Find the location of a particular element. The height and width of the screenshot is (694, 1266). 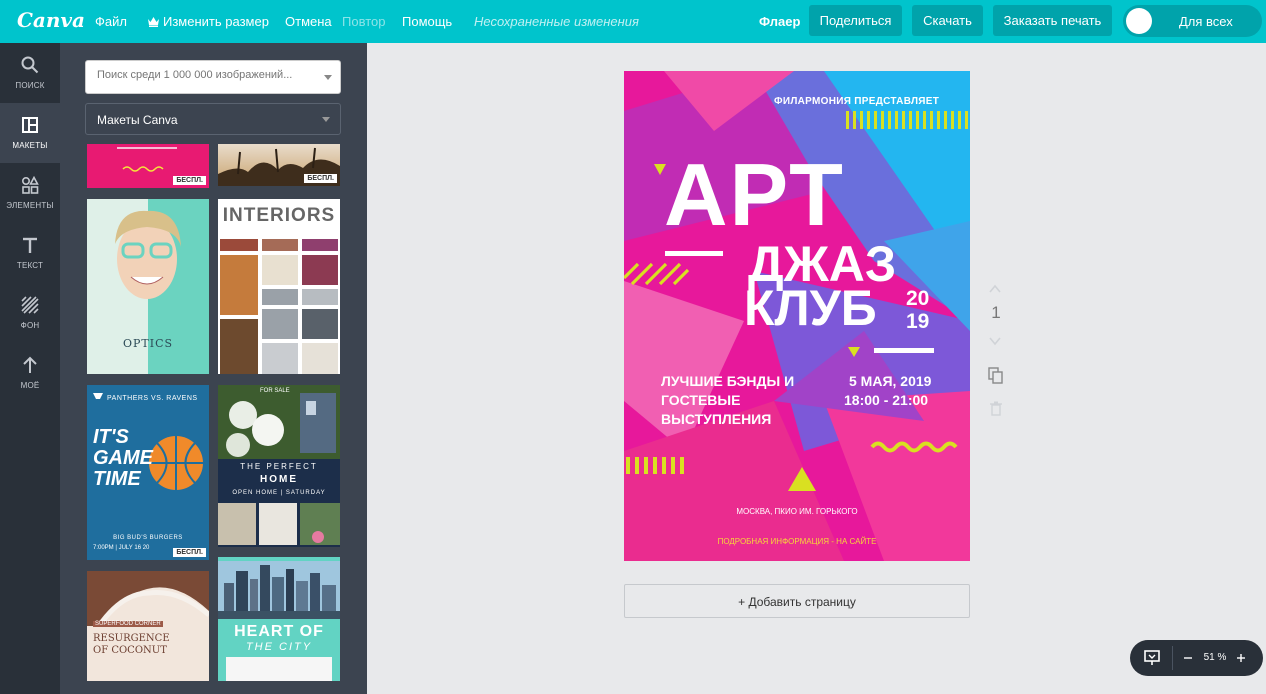

order-print-button: Заказать печать is located at coordinates (1052, 20).